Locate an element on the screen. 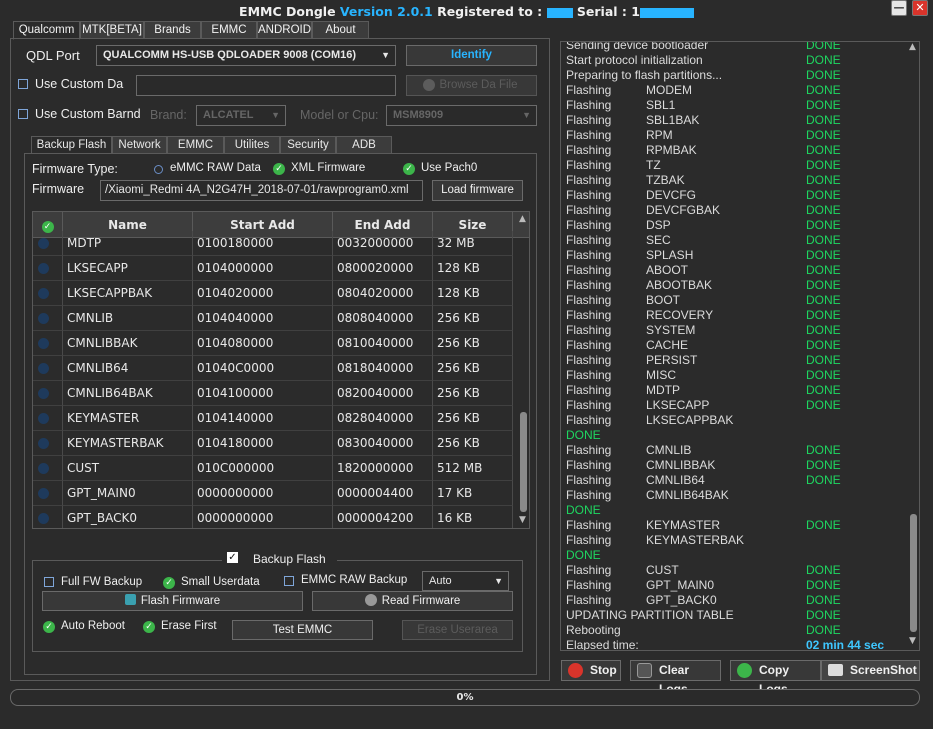 Image resolution: width=933 pixels, height=729 pixels. use-custom-da-checkbox is located at coordinates (23, 84).